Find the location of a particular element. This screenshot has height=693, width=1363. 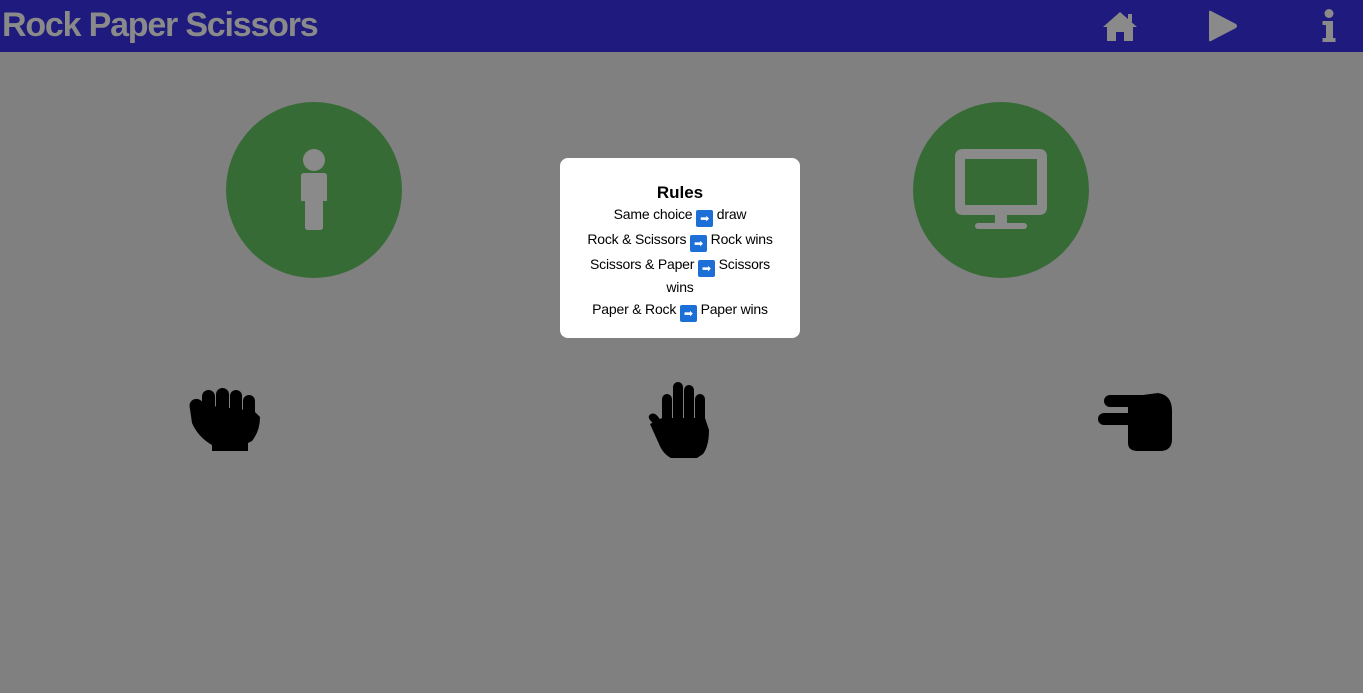

desktop-icon is located at coordinates (1001, 189).